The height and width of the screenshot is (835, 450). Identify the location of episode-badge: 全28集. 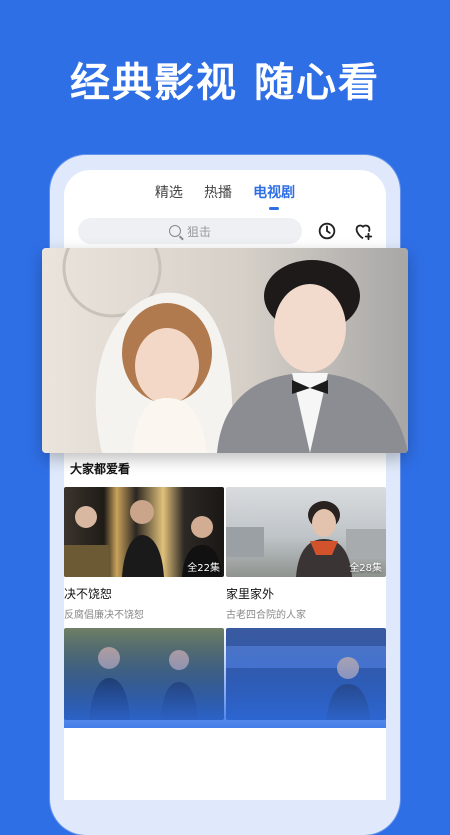
(365, 568).